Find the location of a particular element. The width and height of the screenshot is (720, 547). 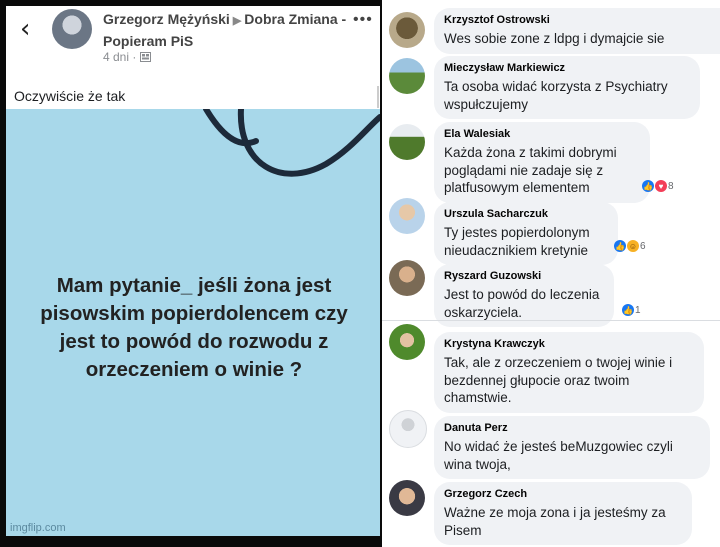

scroll-indicator is located at coordinates (378, 97).